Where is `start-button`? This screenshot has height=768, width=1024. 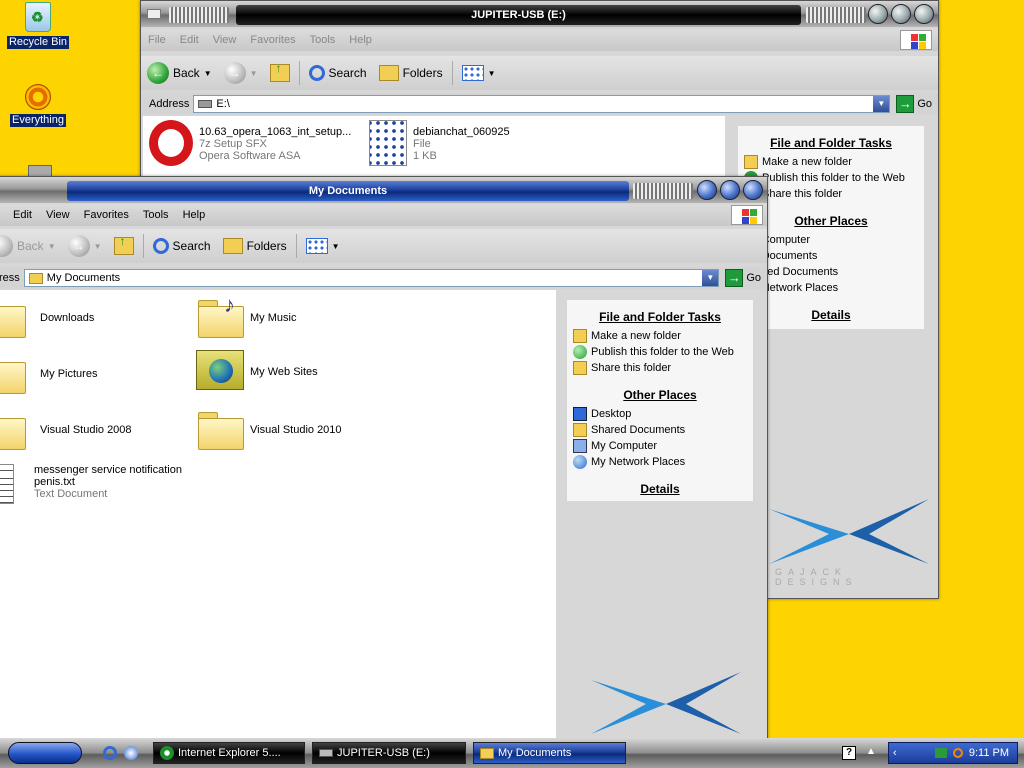
start-button is located at coordinates (45, 753).